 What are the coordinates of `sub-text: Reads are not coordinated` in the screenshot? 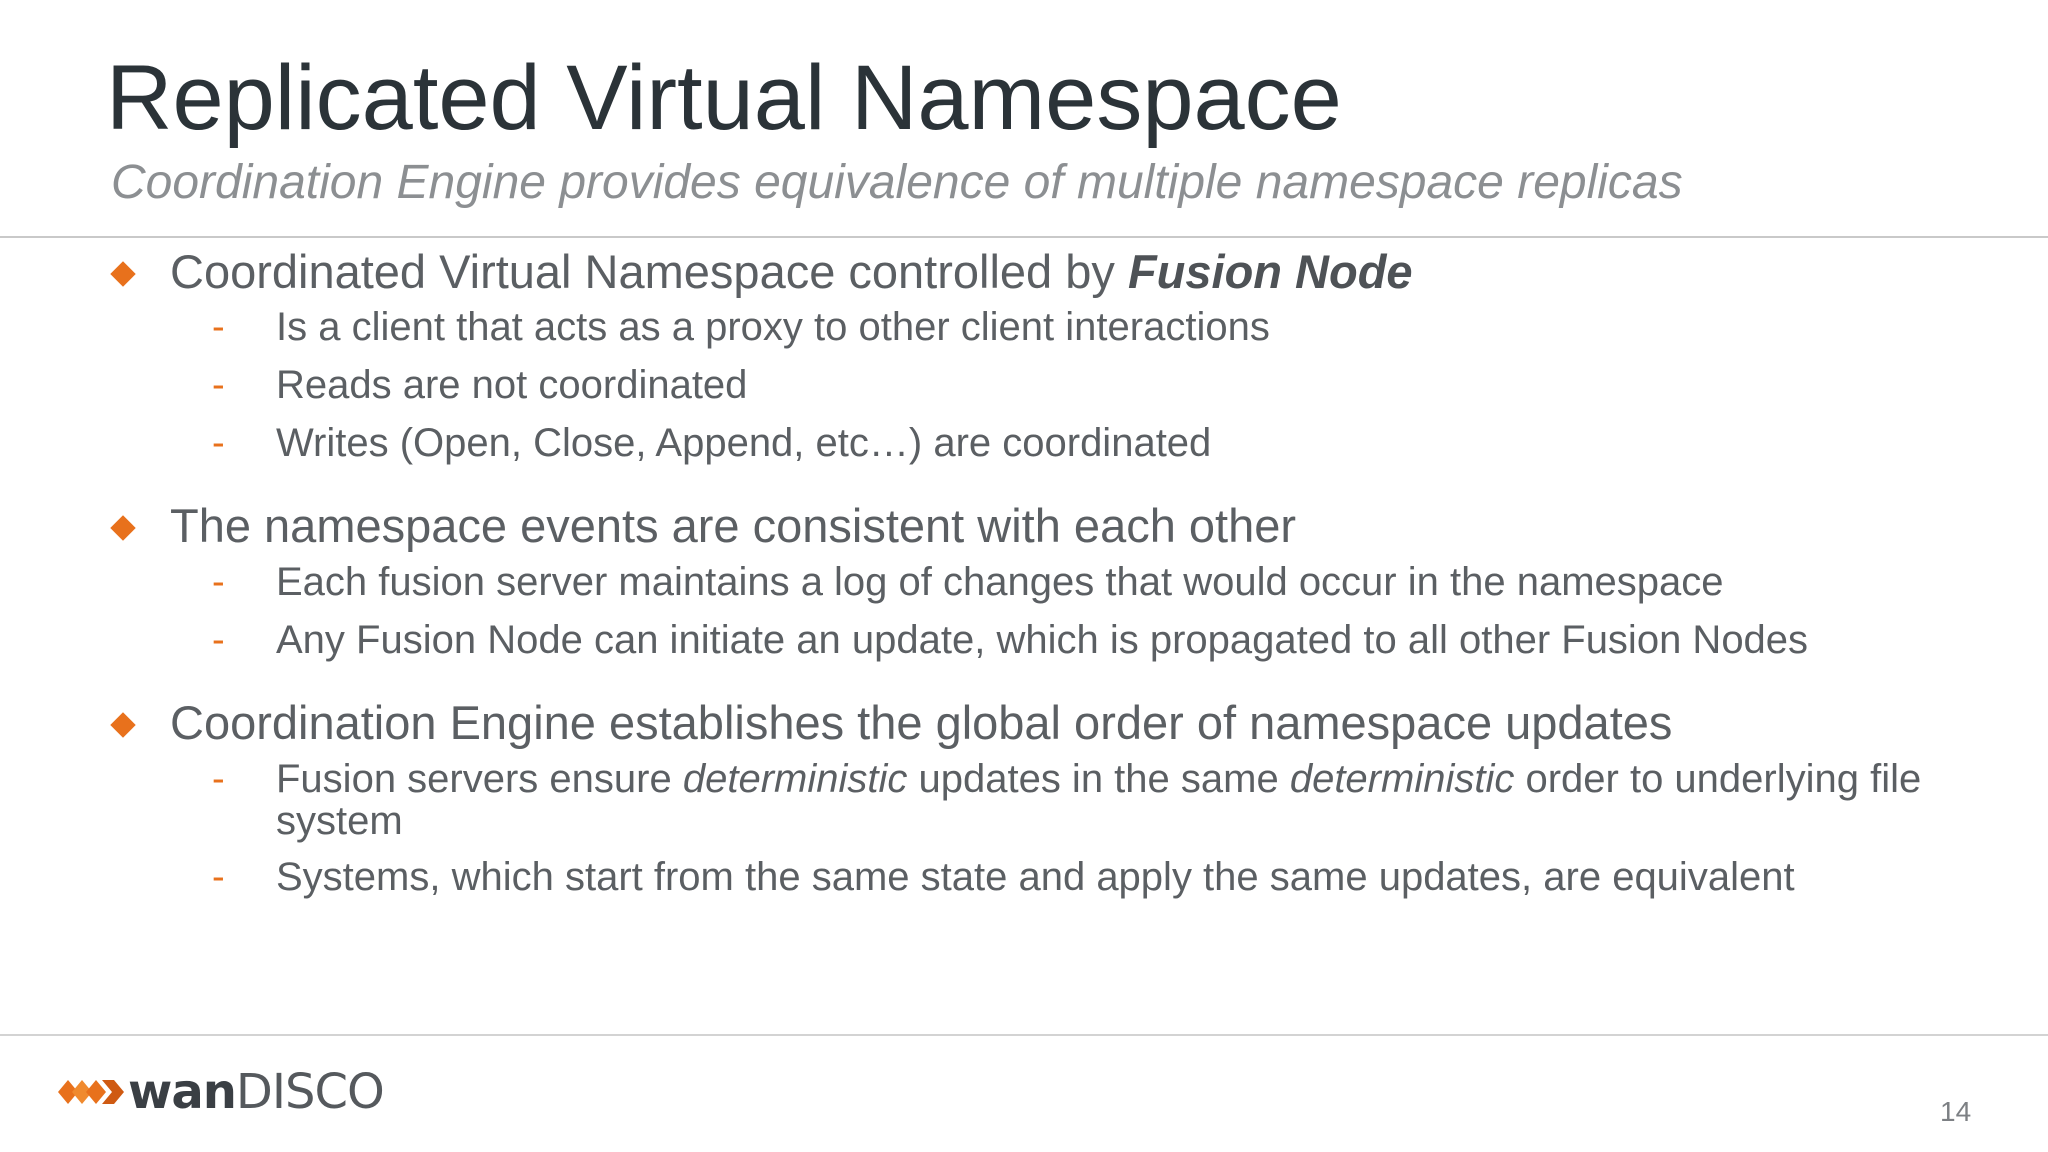 It's located at (512, 385).